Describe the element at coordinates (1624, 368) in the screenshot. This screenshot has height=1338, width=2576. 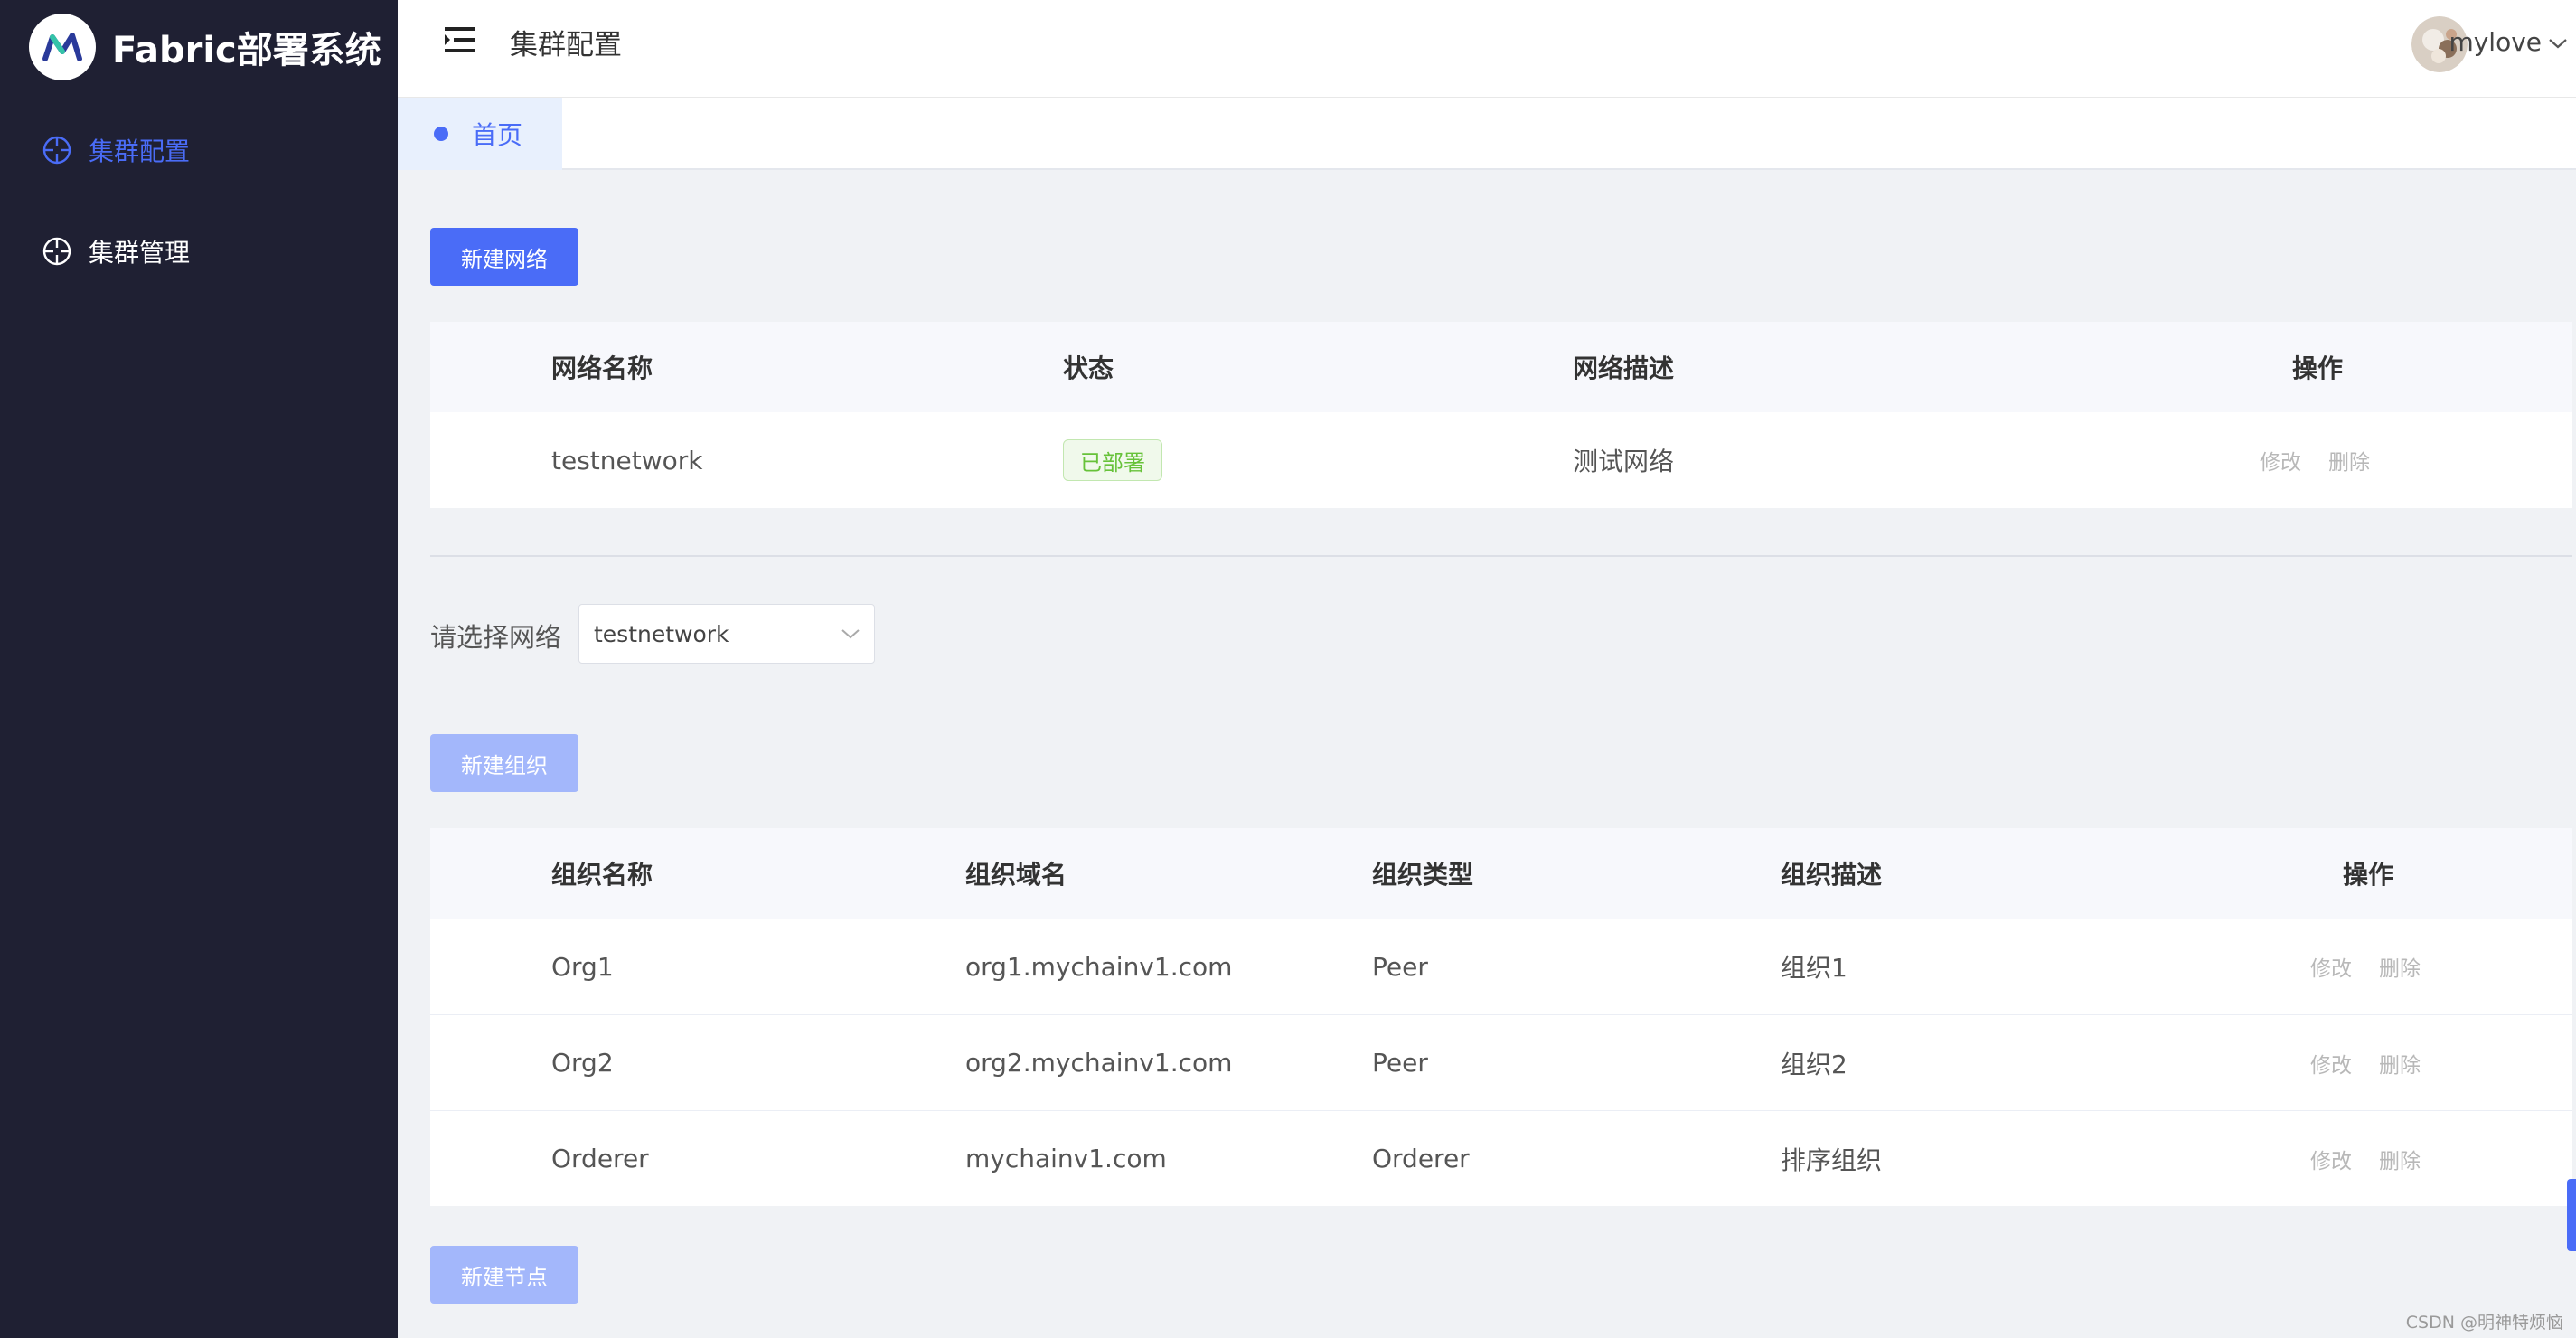
I see `column-header: 网络描述` at that location.